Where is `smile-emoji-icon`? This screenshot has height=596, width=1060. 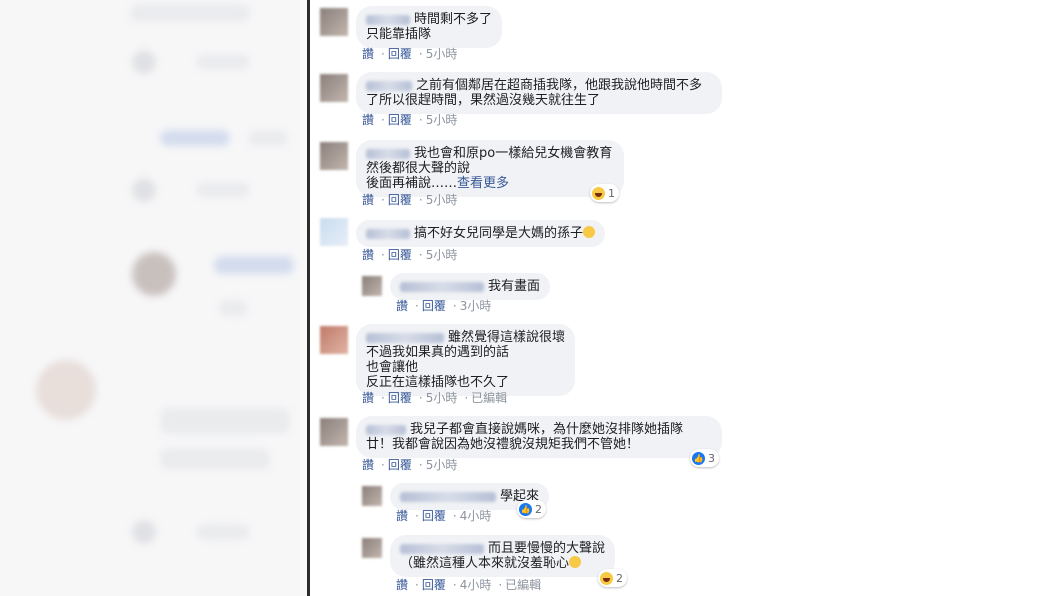
smile-emoji-icon is located at coordinates (589, 232).